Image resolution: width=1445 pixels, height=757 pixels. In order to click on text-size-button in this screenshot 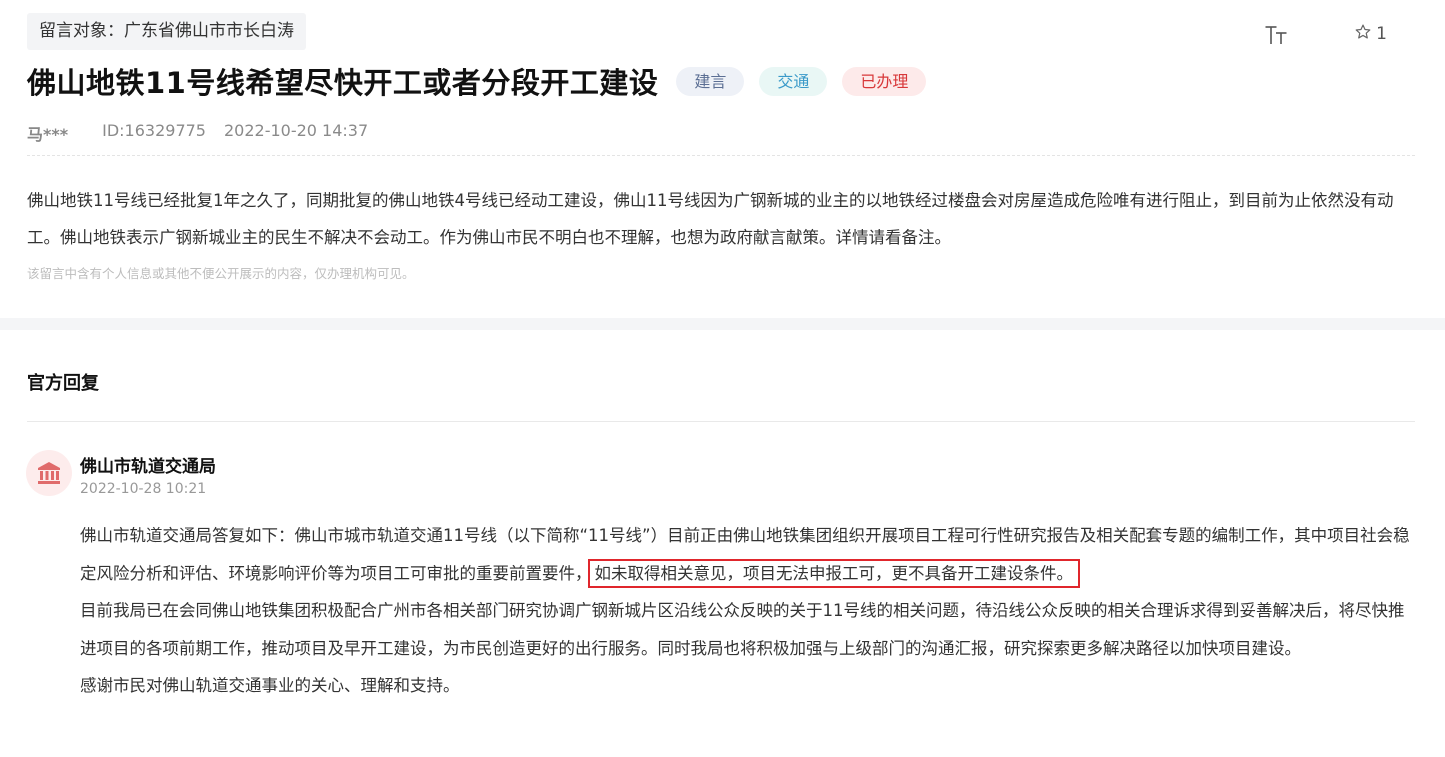, I will do `click(1276, 34)`.